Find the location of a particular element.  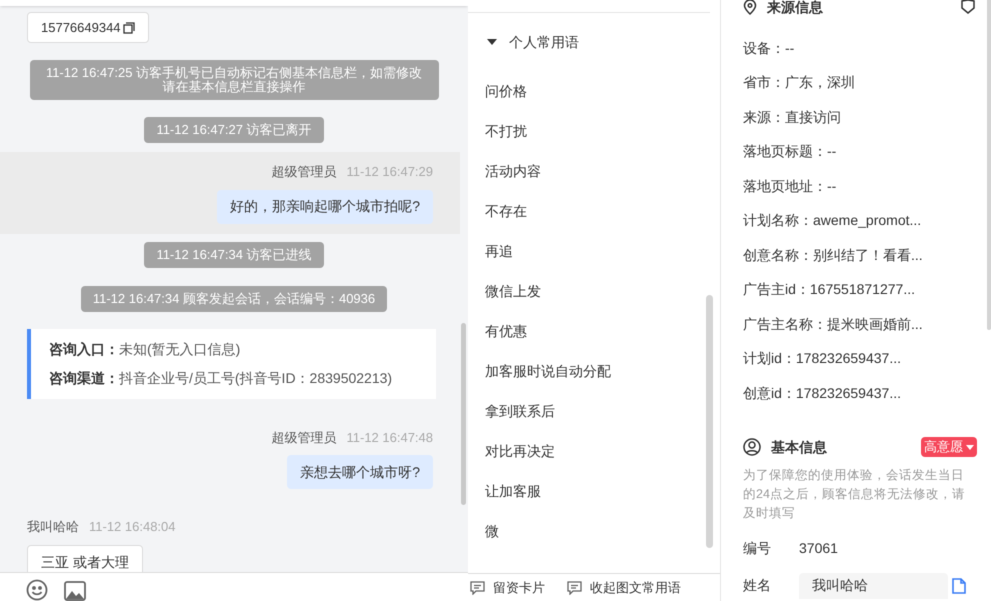

image-icon is located at coordinates (75, 591).